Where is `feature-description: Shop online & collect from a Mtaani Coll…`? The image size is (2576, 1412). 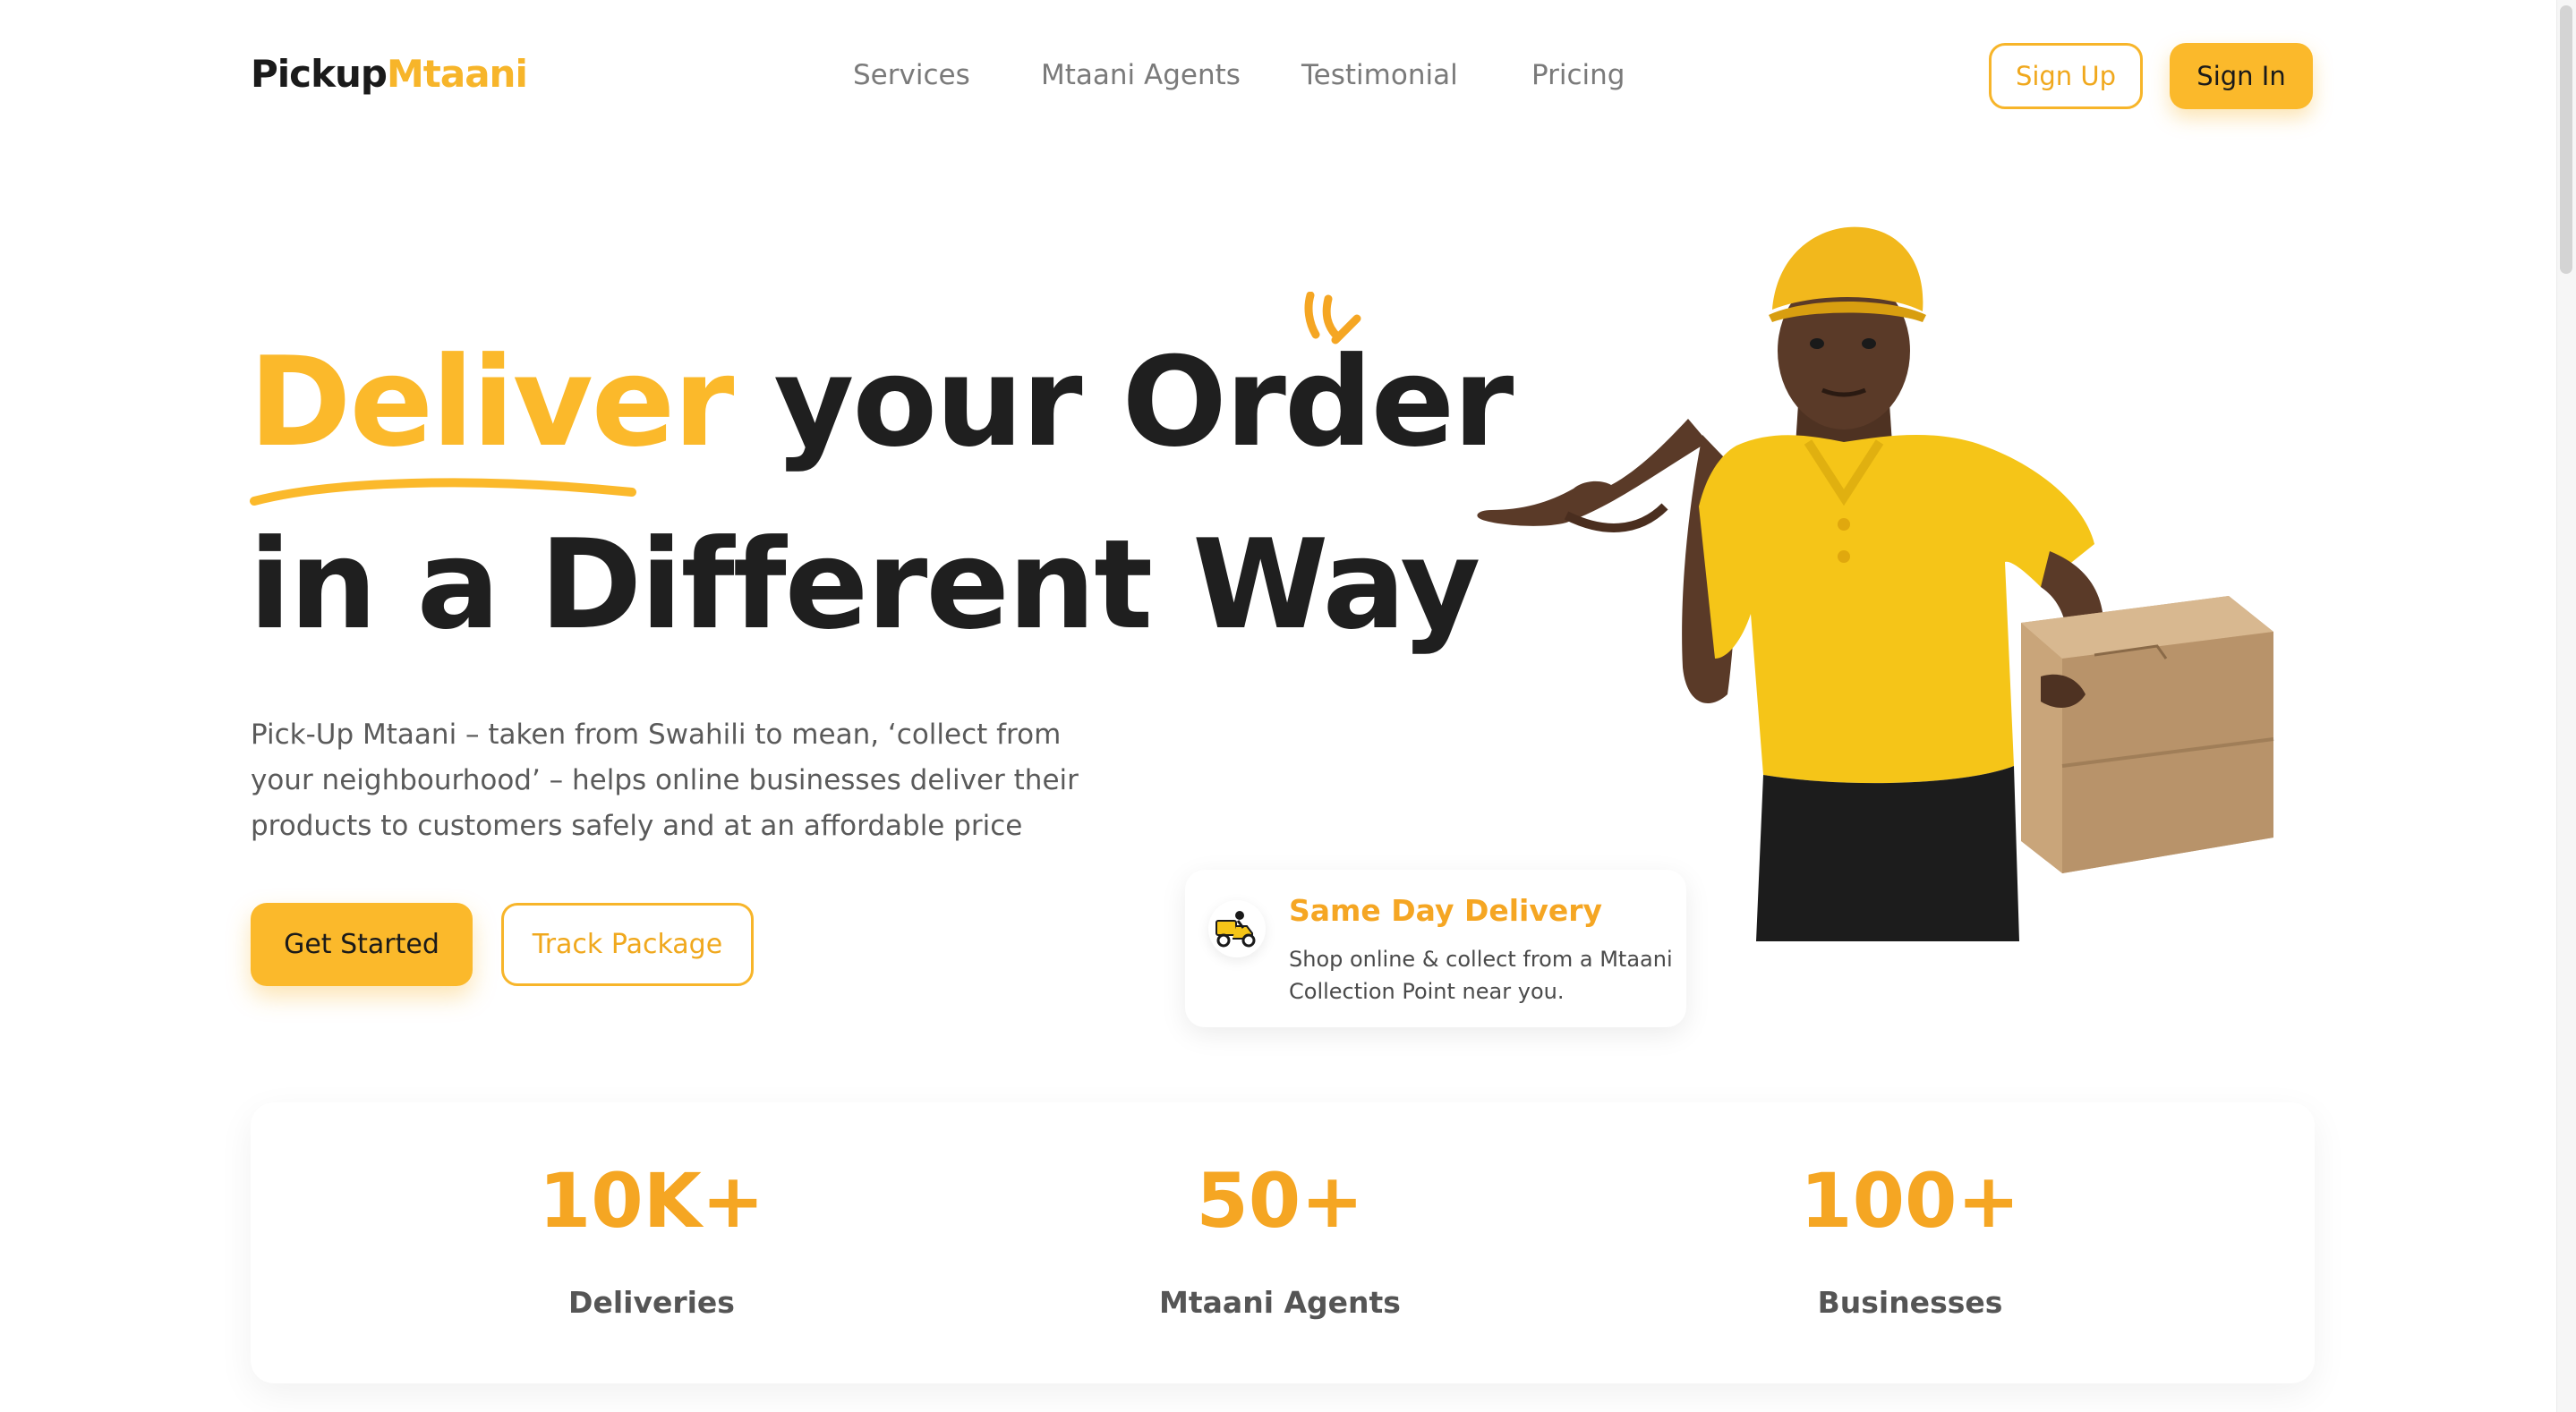 feature-description: Shop online & collect from a Mtaani Coll… is located at coordinates (1481, 975).